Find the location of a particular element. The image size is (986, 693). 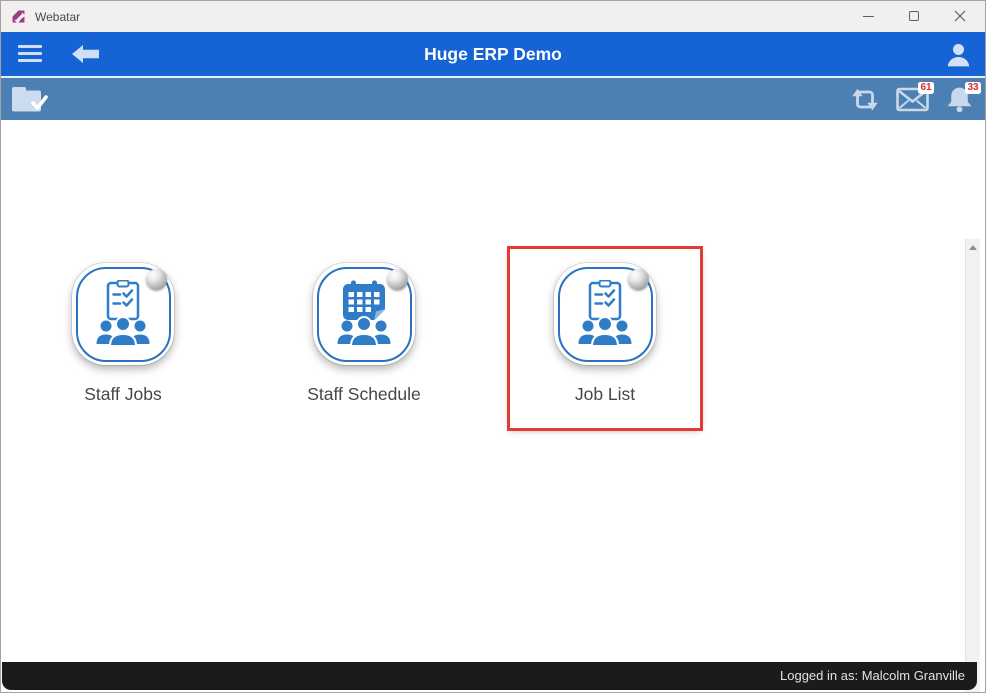

app-header: Huge ERP Demo is located at coordinates (493, 54).